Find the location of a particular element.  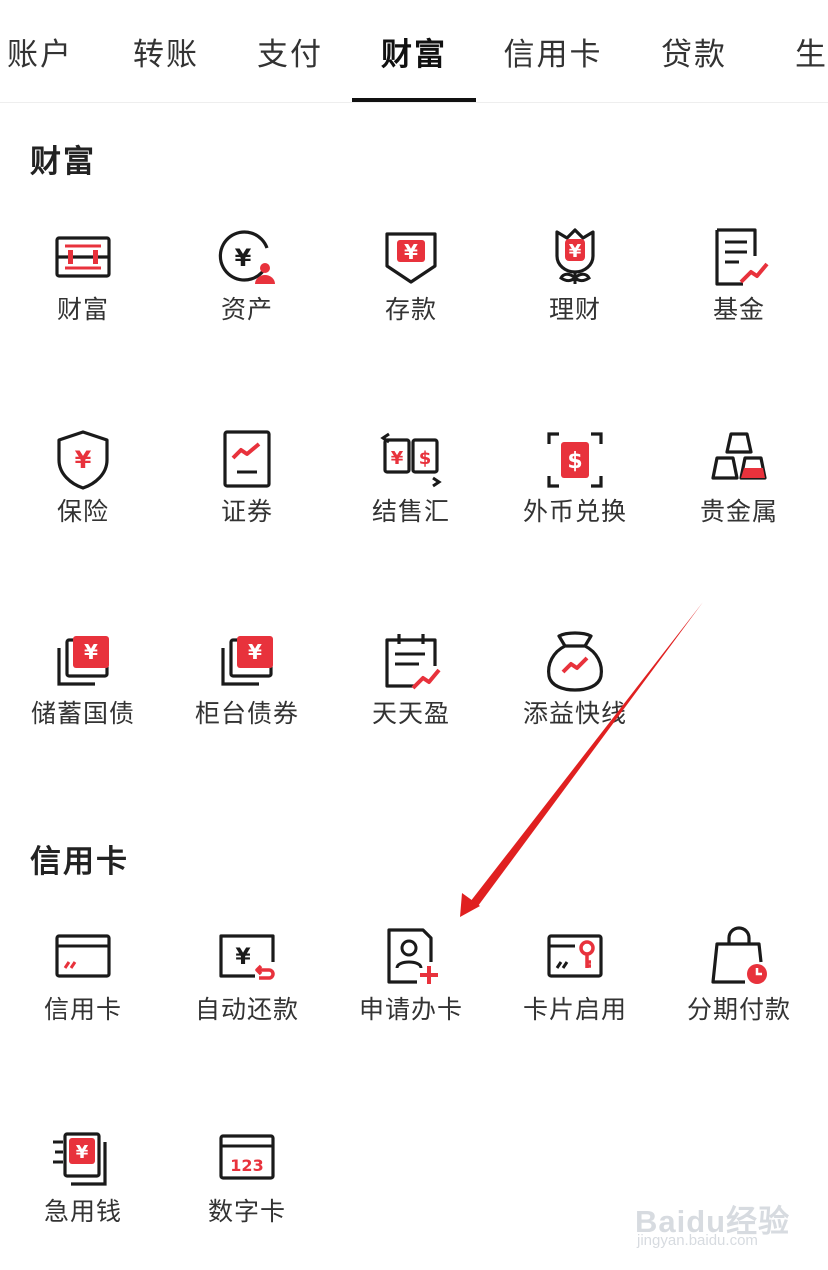

installment-bag-icon is located at coordinates (739, 958).